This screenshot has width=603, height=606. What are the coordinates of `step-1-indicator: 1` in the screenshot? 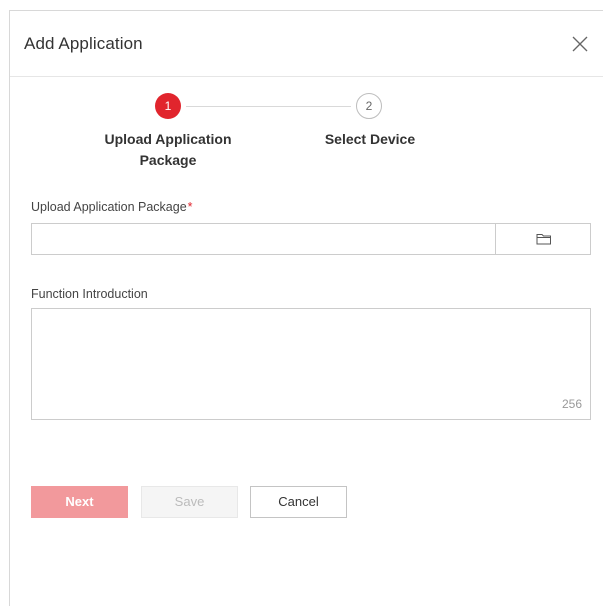 It's located at (168, 106).